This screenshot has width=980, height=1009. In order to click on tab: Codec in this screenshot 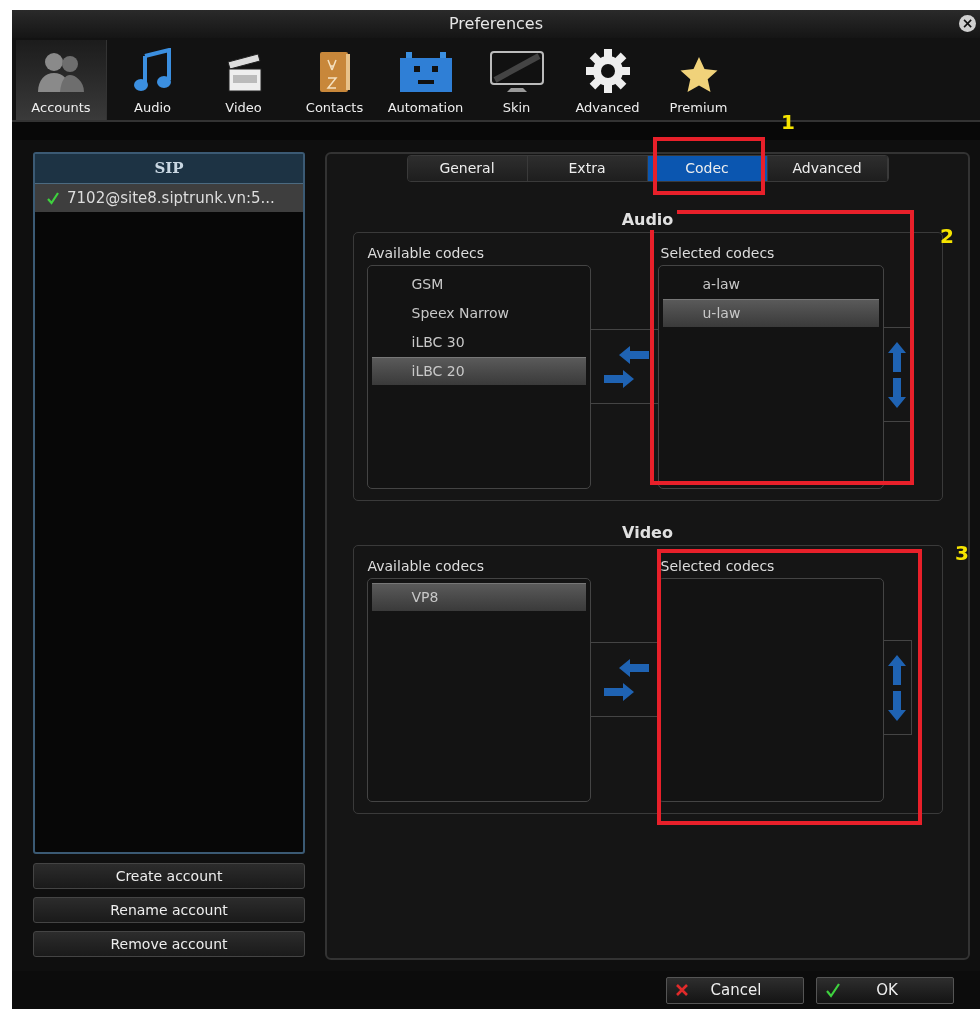, I will do `click(707, 168)`.